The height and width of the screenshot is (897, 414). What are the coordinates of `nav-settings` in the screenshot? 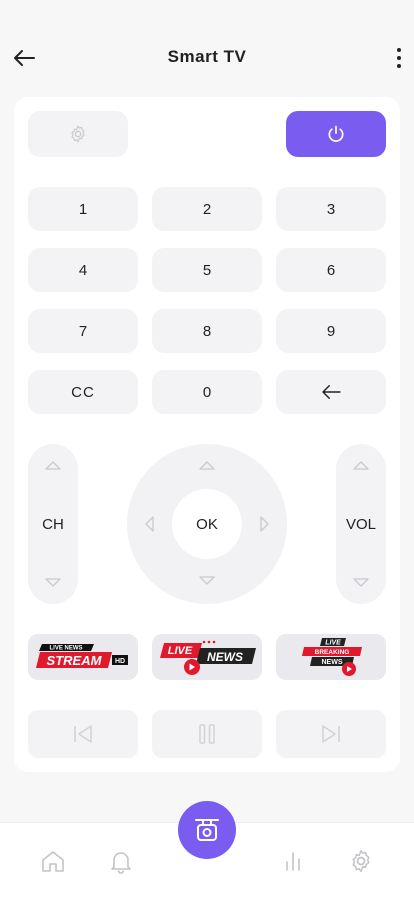 It's located at (361, 861).